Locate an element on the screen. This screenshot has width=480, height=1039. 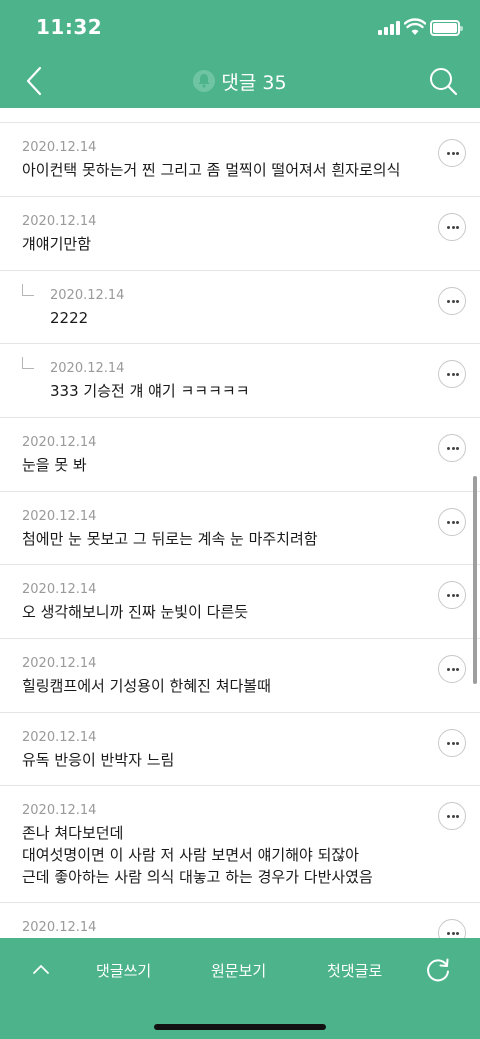
page-title-wrap: 댓글 35 is located at coordinates (240, 81).